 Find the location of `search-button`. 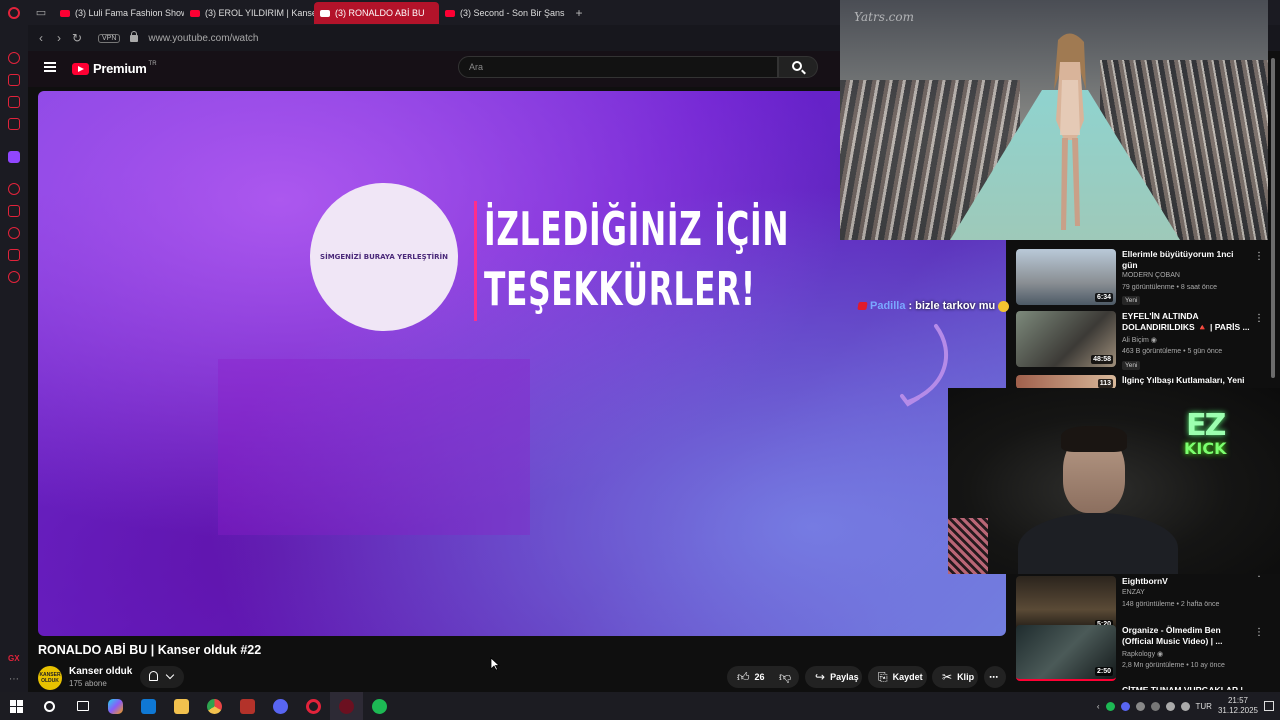

search-button is located at coordinates (798, 67).